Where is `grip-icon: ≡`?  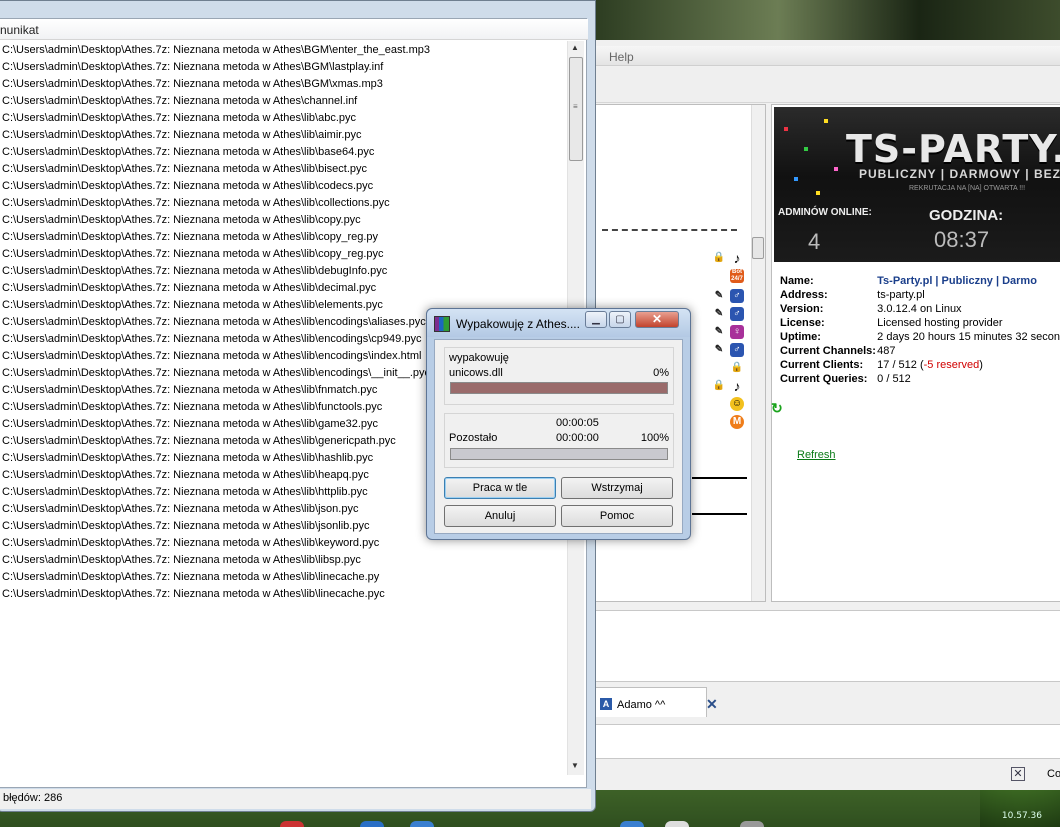
grip-icon: ≡ is located at coordinates (575, 106).